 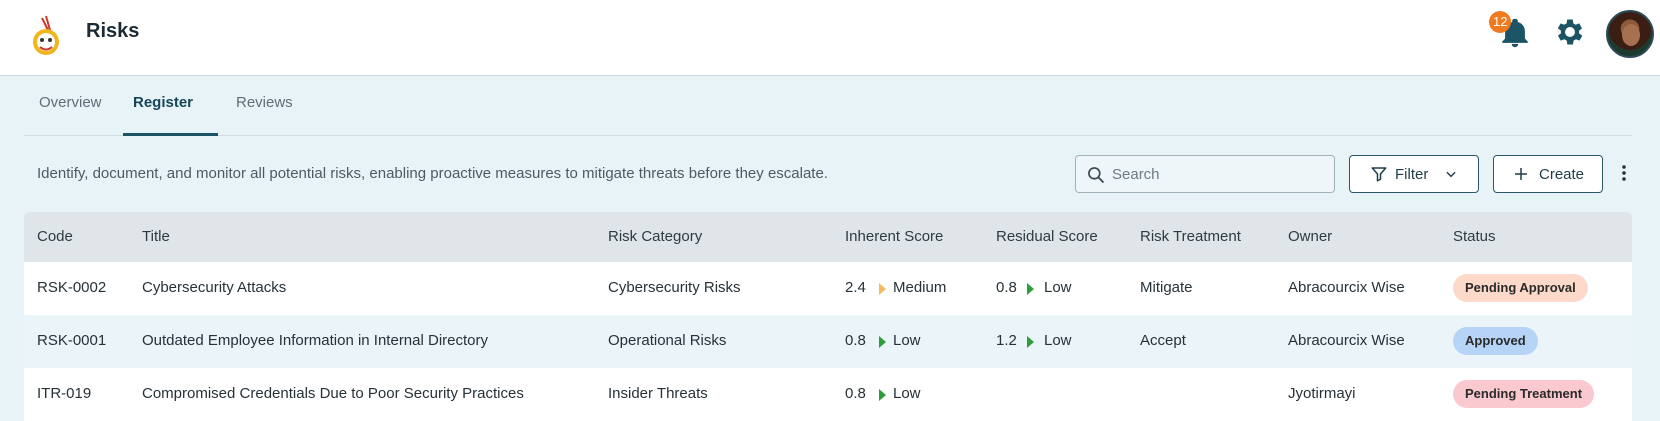 I want to click on filter-label: Filter, so click(x=1412, y=174).